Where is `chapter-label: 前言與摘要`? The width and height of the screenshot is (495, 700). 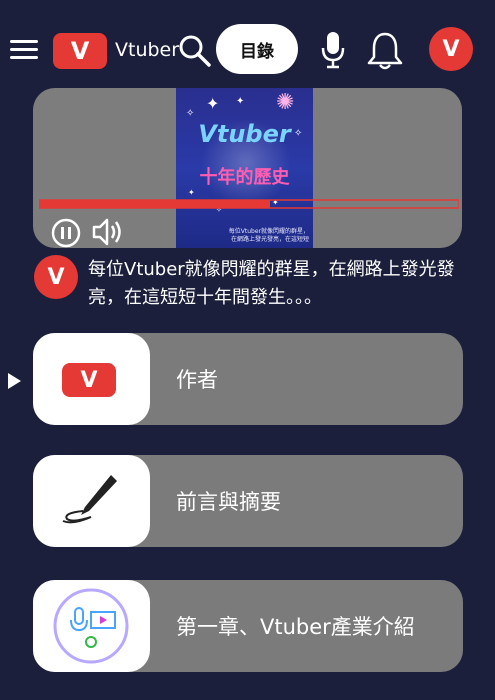 chapter-label: 前言與摘要 is located at coordinates (228, 502).